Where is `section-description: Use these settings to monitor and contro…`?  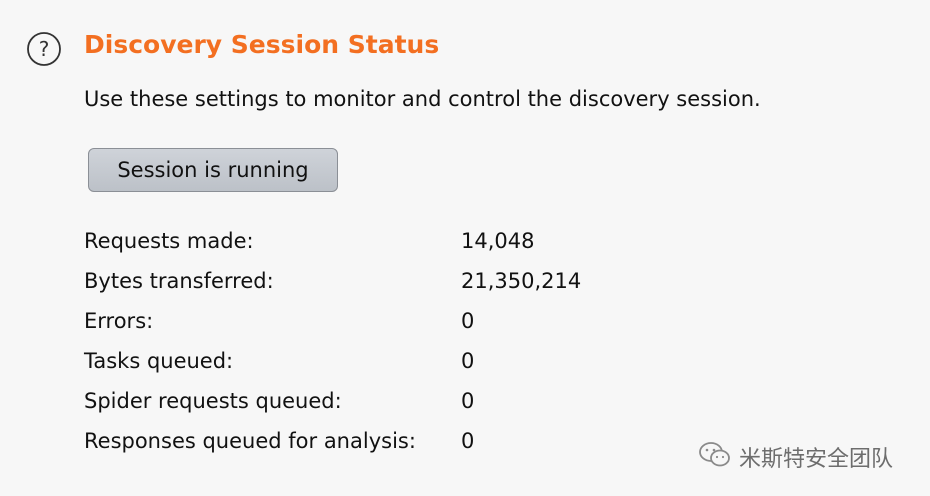
section-description: Use these settings to monitor and contro… is located at coordinates (422, 99).